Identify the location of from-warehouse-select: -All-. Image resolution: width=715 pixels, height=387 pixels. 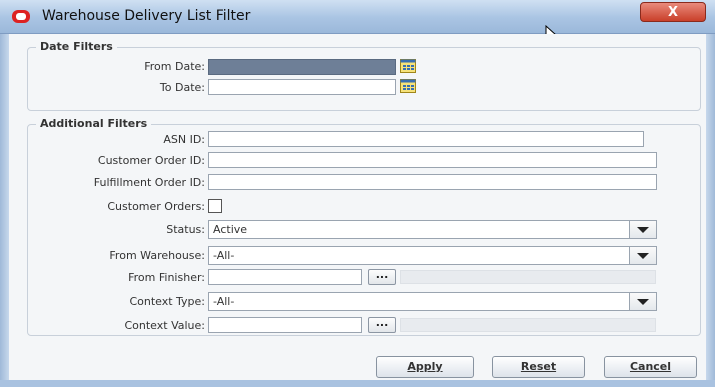
(432, 255).